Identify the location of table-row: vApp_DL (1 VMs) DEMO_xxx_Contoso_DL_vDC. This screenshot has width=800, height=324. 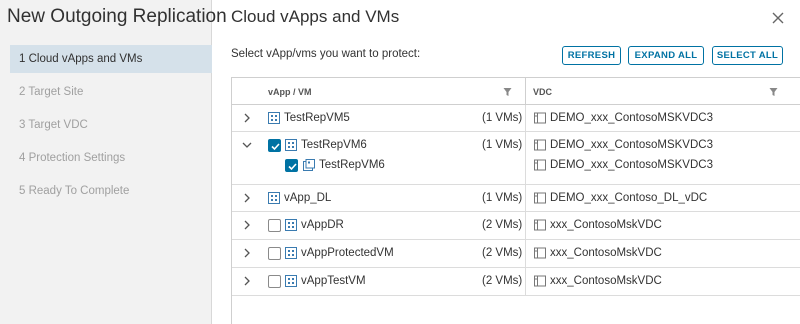
(516, 198).